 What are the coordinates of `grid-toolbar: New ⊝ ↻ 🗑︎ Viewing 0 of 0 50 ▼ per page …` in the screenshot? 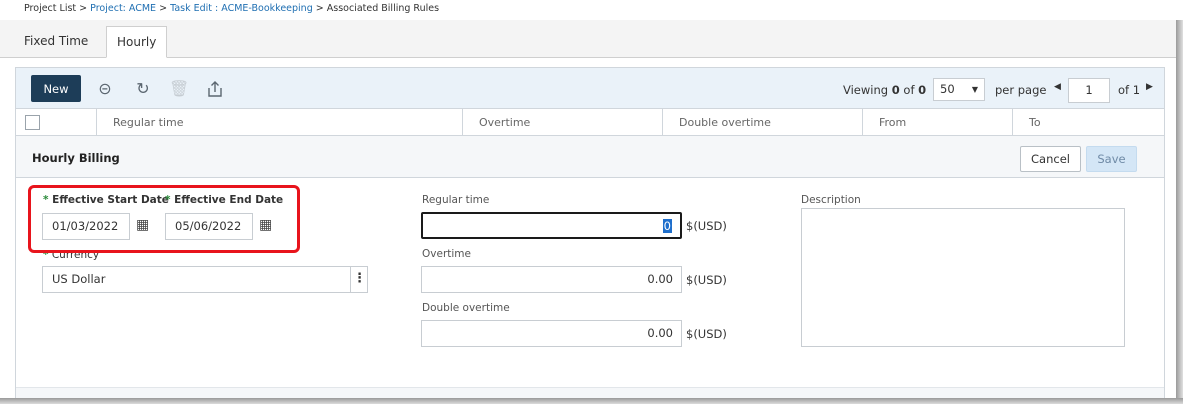 It's located at (590, 88).